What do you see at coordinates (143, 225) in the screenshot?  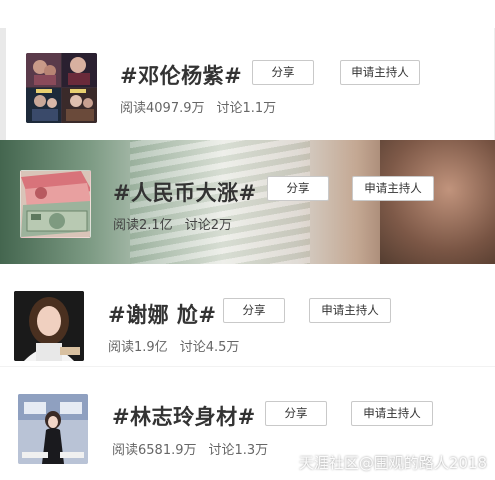 I see `read-count: 阅读2.1亿` at bounding box center [143, 225].